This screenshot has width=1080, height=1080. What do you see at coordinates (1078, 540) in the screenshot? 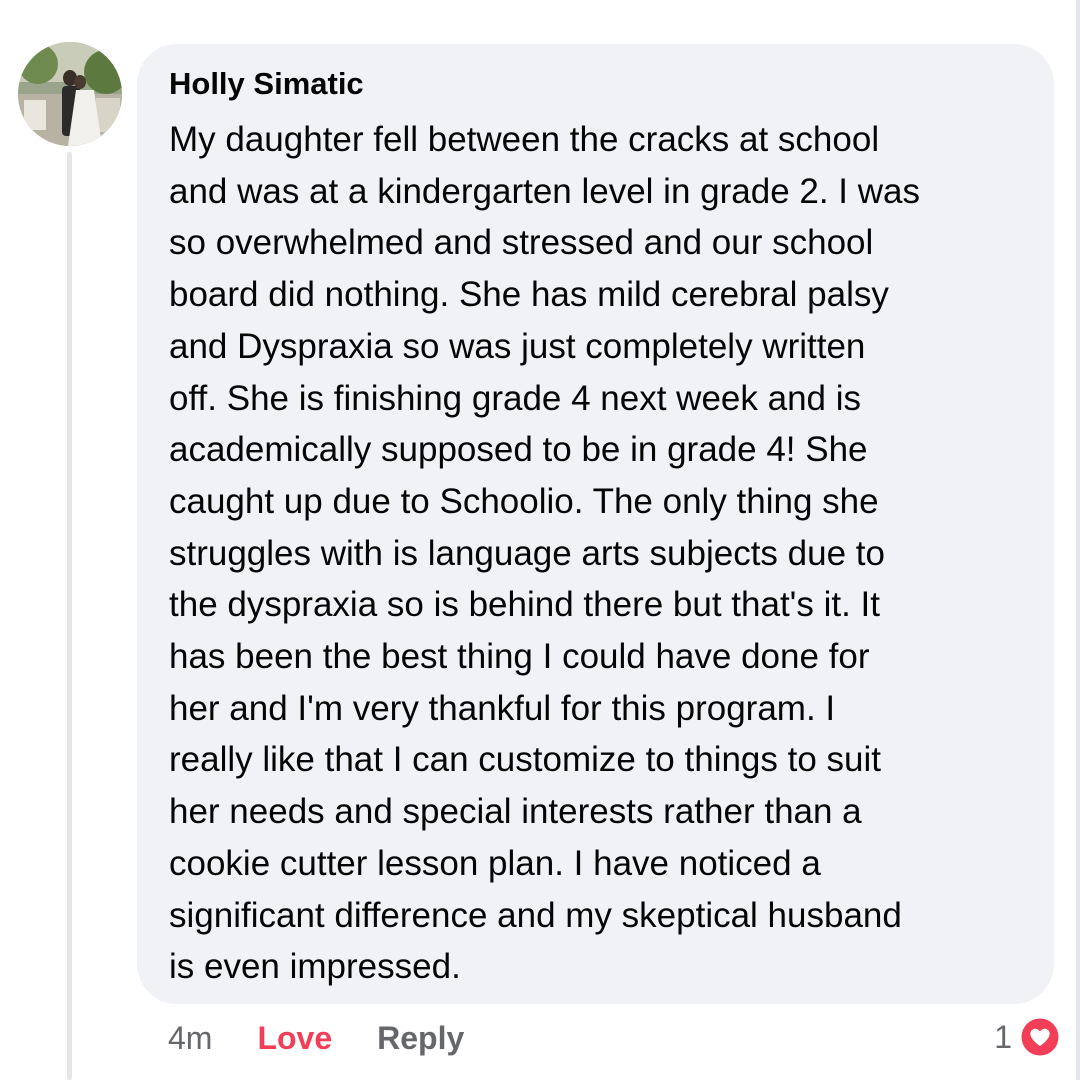
I see `scroll-edge` at bounding box center [1078, 540].